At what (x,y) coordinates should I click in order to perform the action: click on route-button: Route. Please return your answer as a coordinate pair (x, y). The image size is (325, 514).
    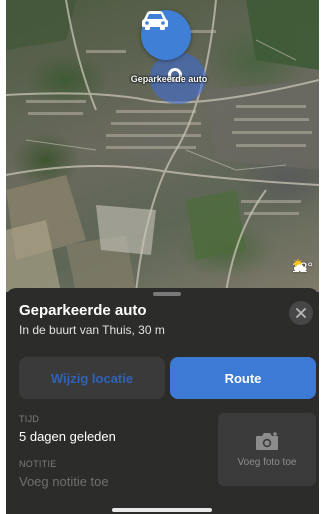
    Looking at the image, I should click on (243, 378).